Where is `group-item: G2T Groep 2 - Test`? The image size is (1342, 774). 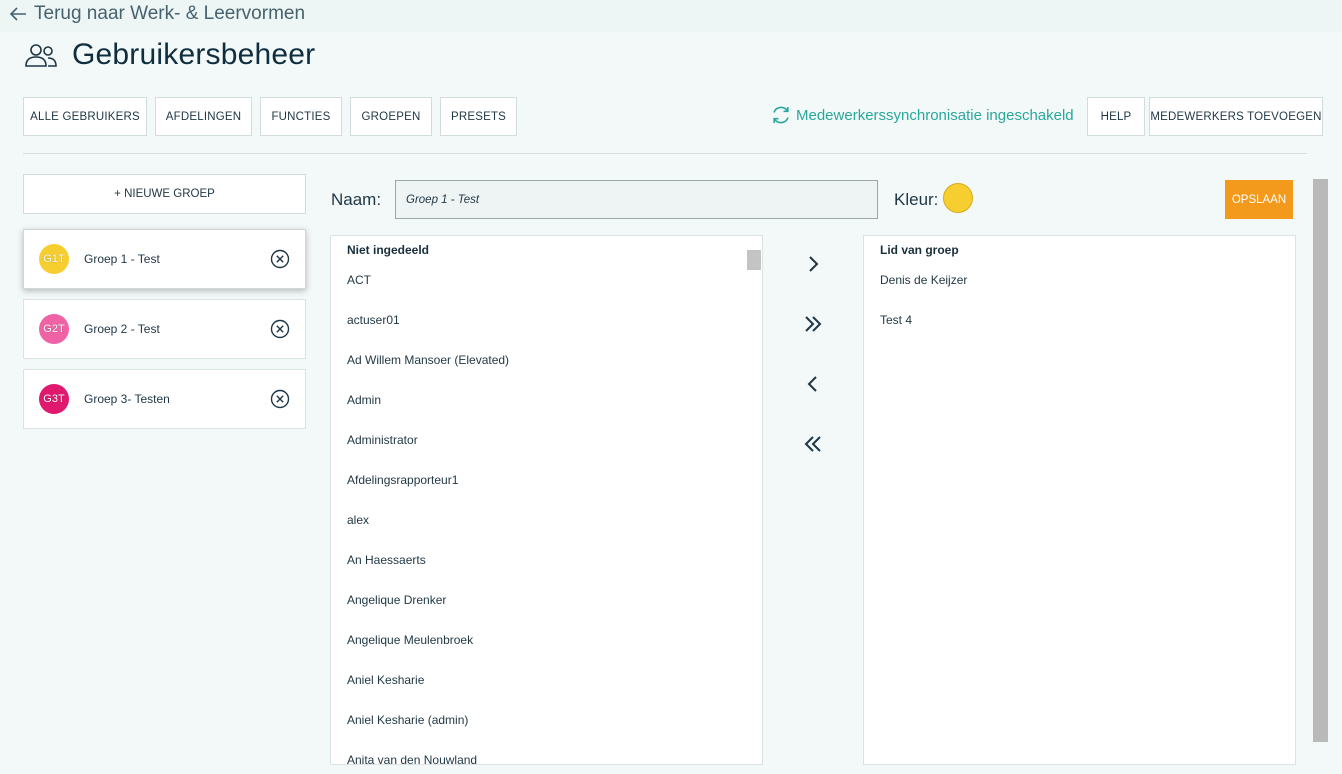 group-item: G2T Groep 2 - Test is located at coordinates (164, 329).